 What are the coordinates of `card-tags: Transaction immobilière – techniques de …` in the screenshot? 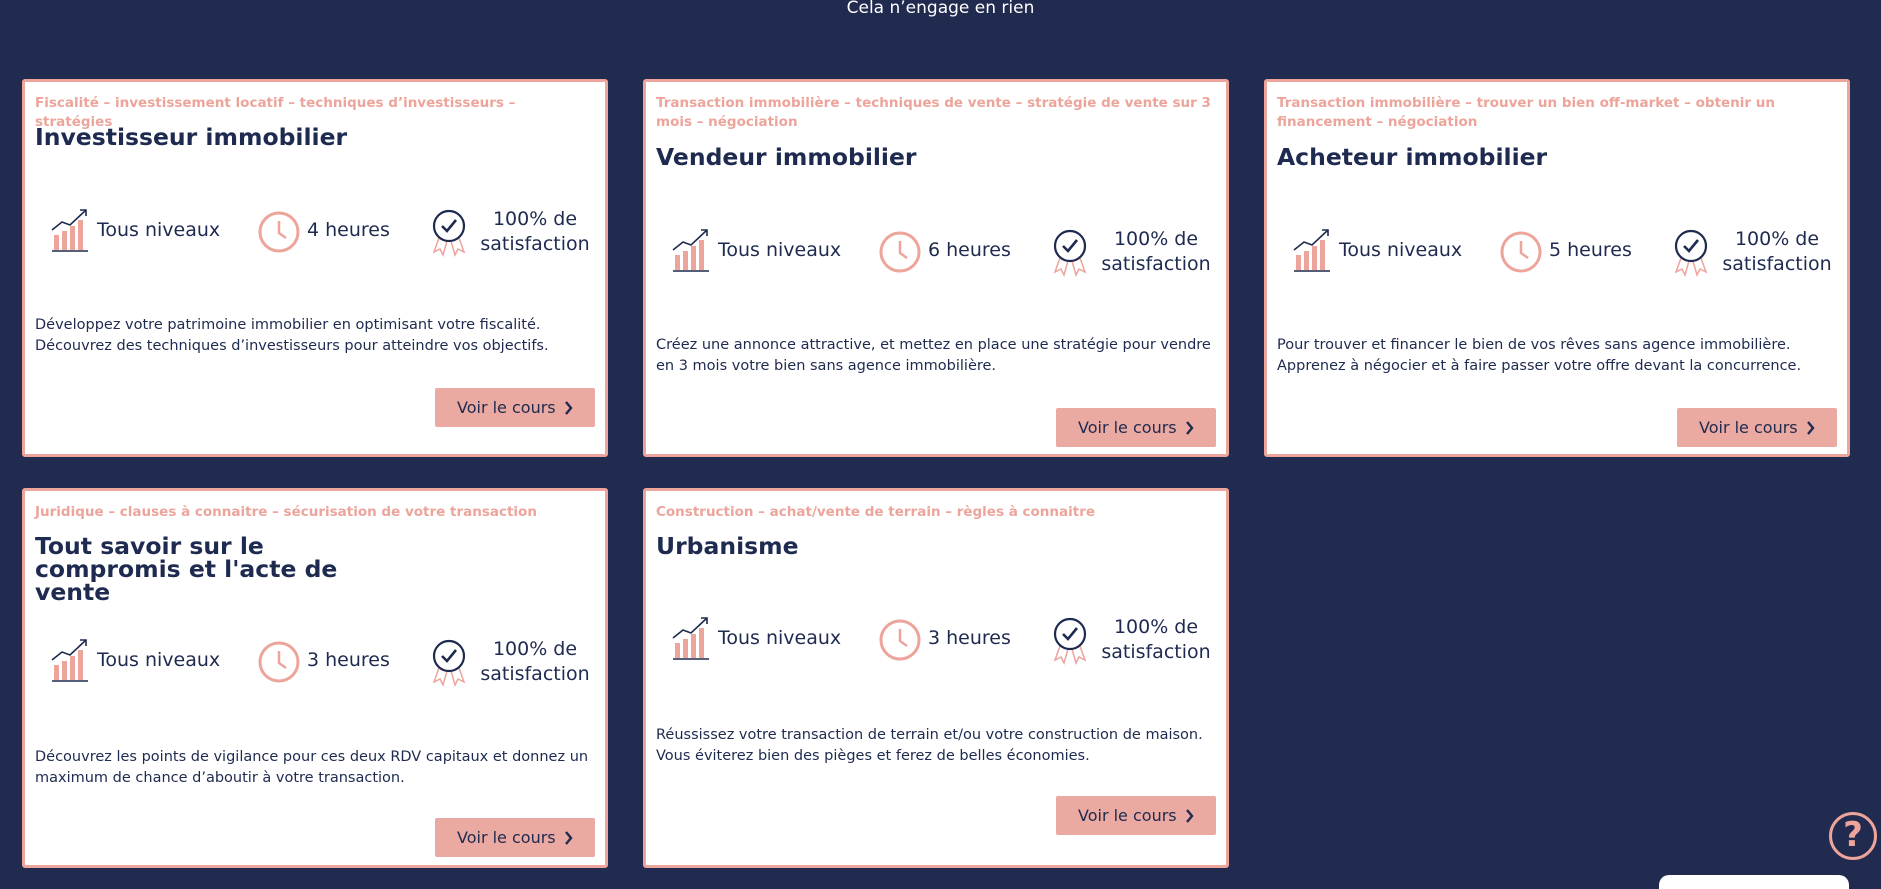 It's located at (933, 112).